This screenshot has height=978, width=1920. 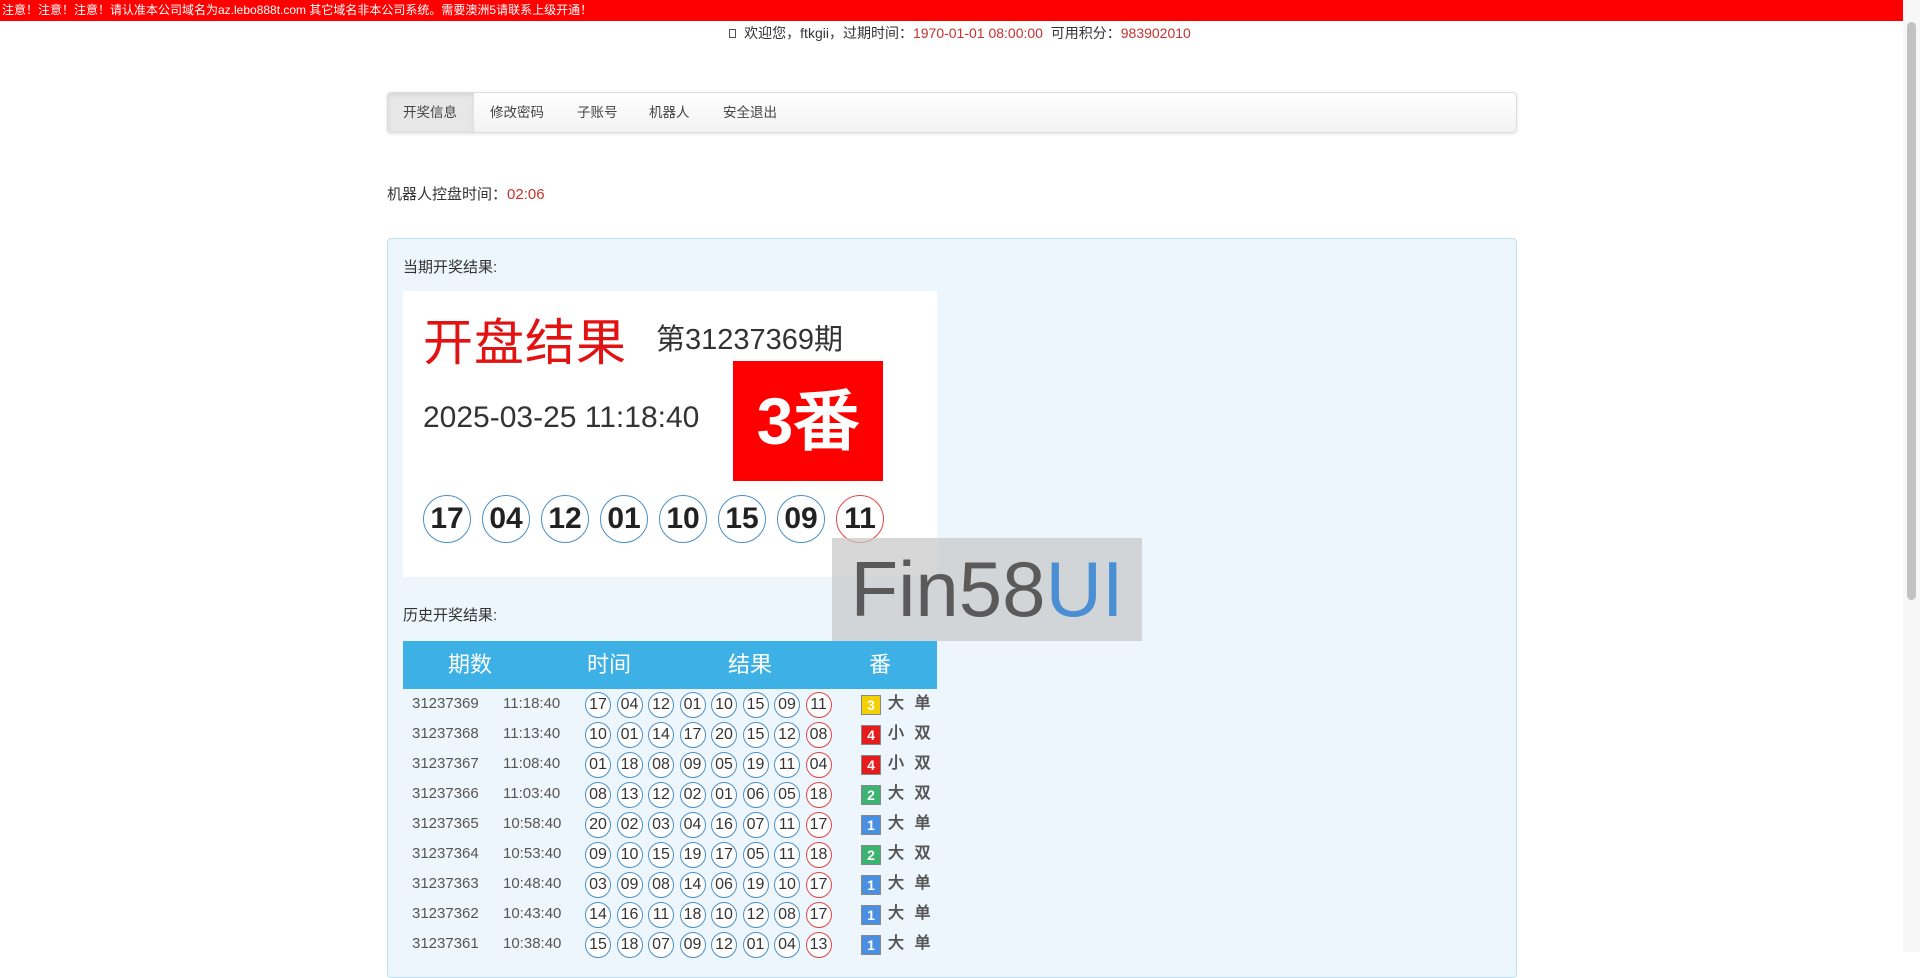 What do you see at coordinates (952, 112) in the screenshot?
I see `main-nav: 开奖信息 修改密码 子账号 机器人 安全退出` at bounding box center [952, 112].